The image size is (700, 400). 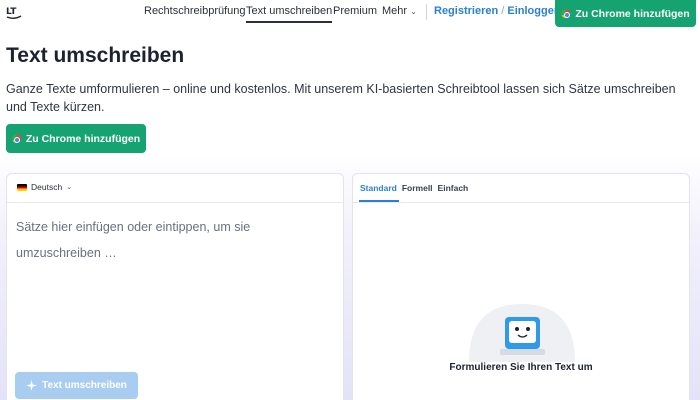 What do you see at coordinates (426, 12) in the screenshot?
I see `nav-divider` at bounding box center [426, 12].